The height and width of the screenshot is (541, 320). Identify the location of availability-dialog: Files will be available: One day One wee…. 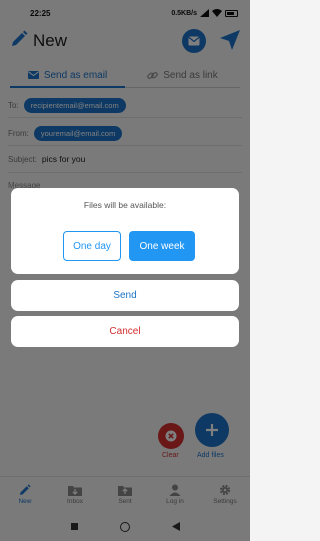
(125, 231).